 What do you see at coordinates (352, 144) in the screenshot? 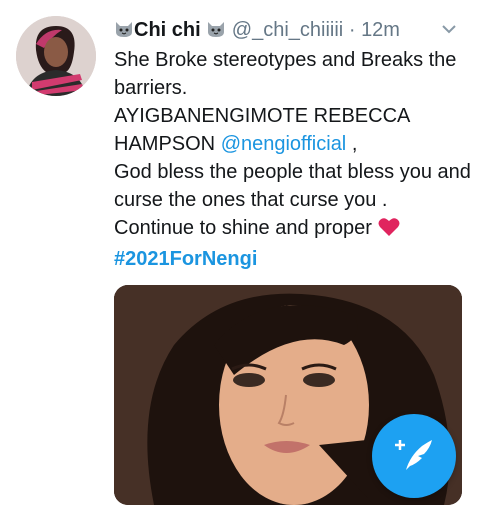
I see `tweet-punctuation: ,` at bounding box center [352, 144].